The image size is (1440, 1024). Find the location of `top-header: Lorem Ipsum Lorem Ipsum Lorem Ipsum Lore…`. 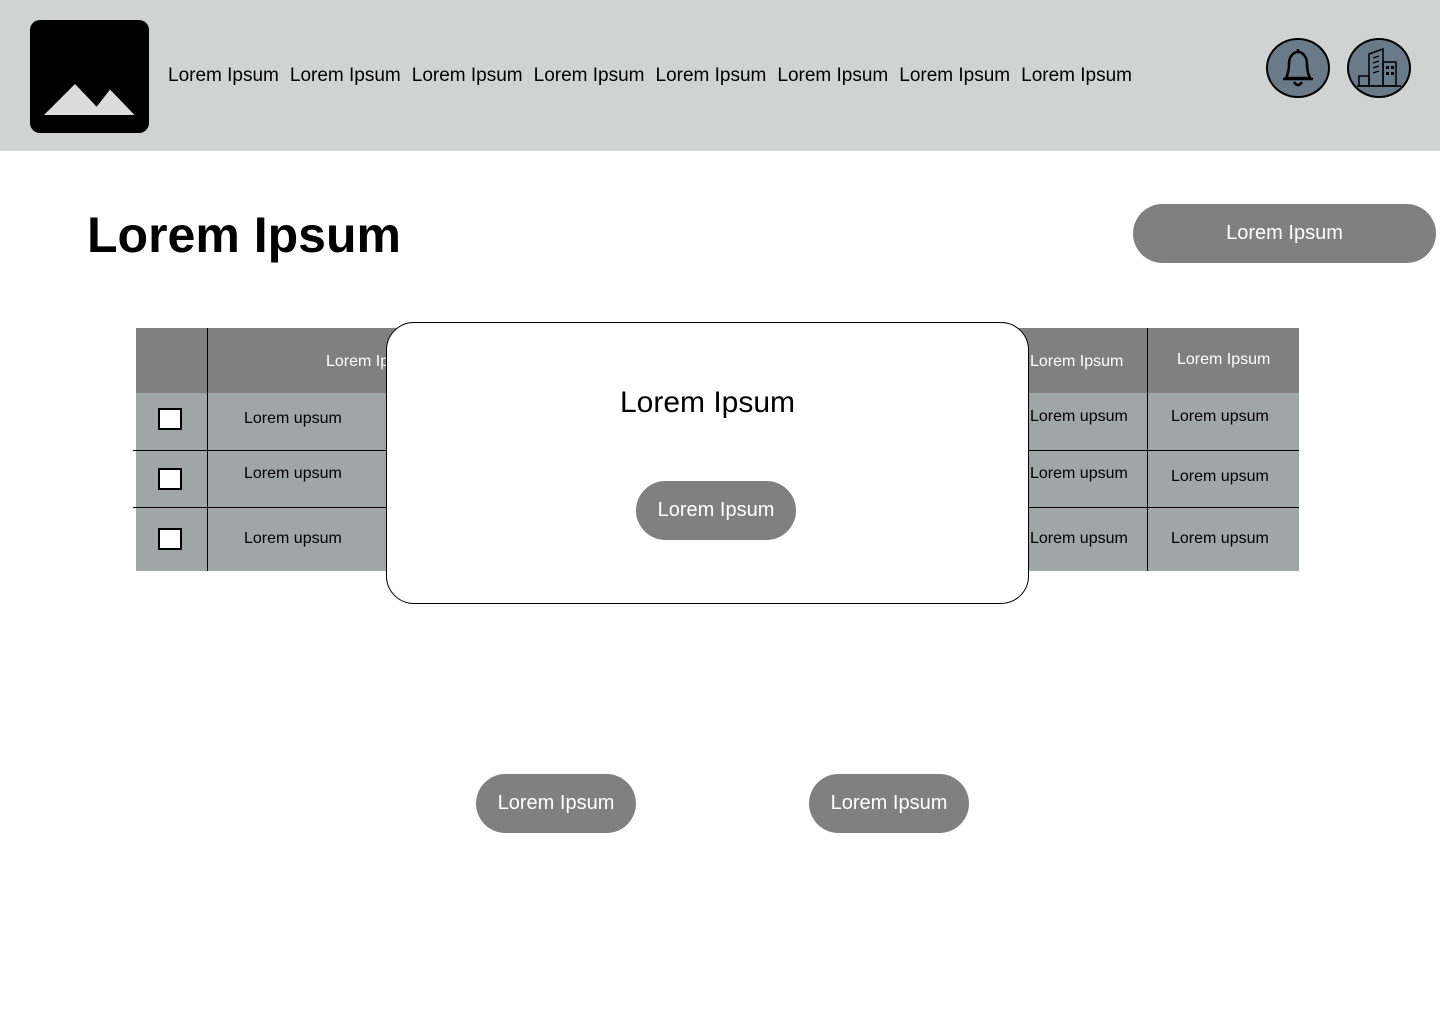

top-header: Lorem Ipsum Lorem Ipsum Lorem Ipsum Lore… is located at coordinates (720, 75).